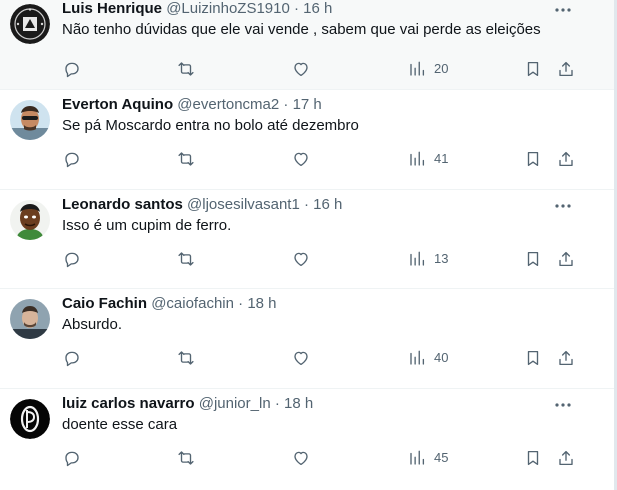  What do you see at coordinates (128, 403) in the screenshot?
I see `display-name: luiz carlos navarro` at bounding box center [128, 403].